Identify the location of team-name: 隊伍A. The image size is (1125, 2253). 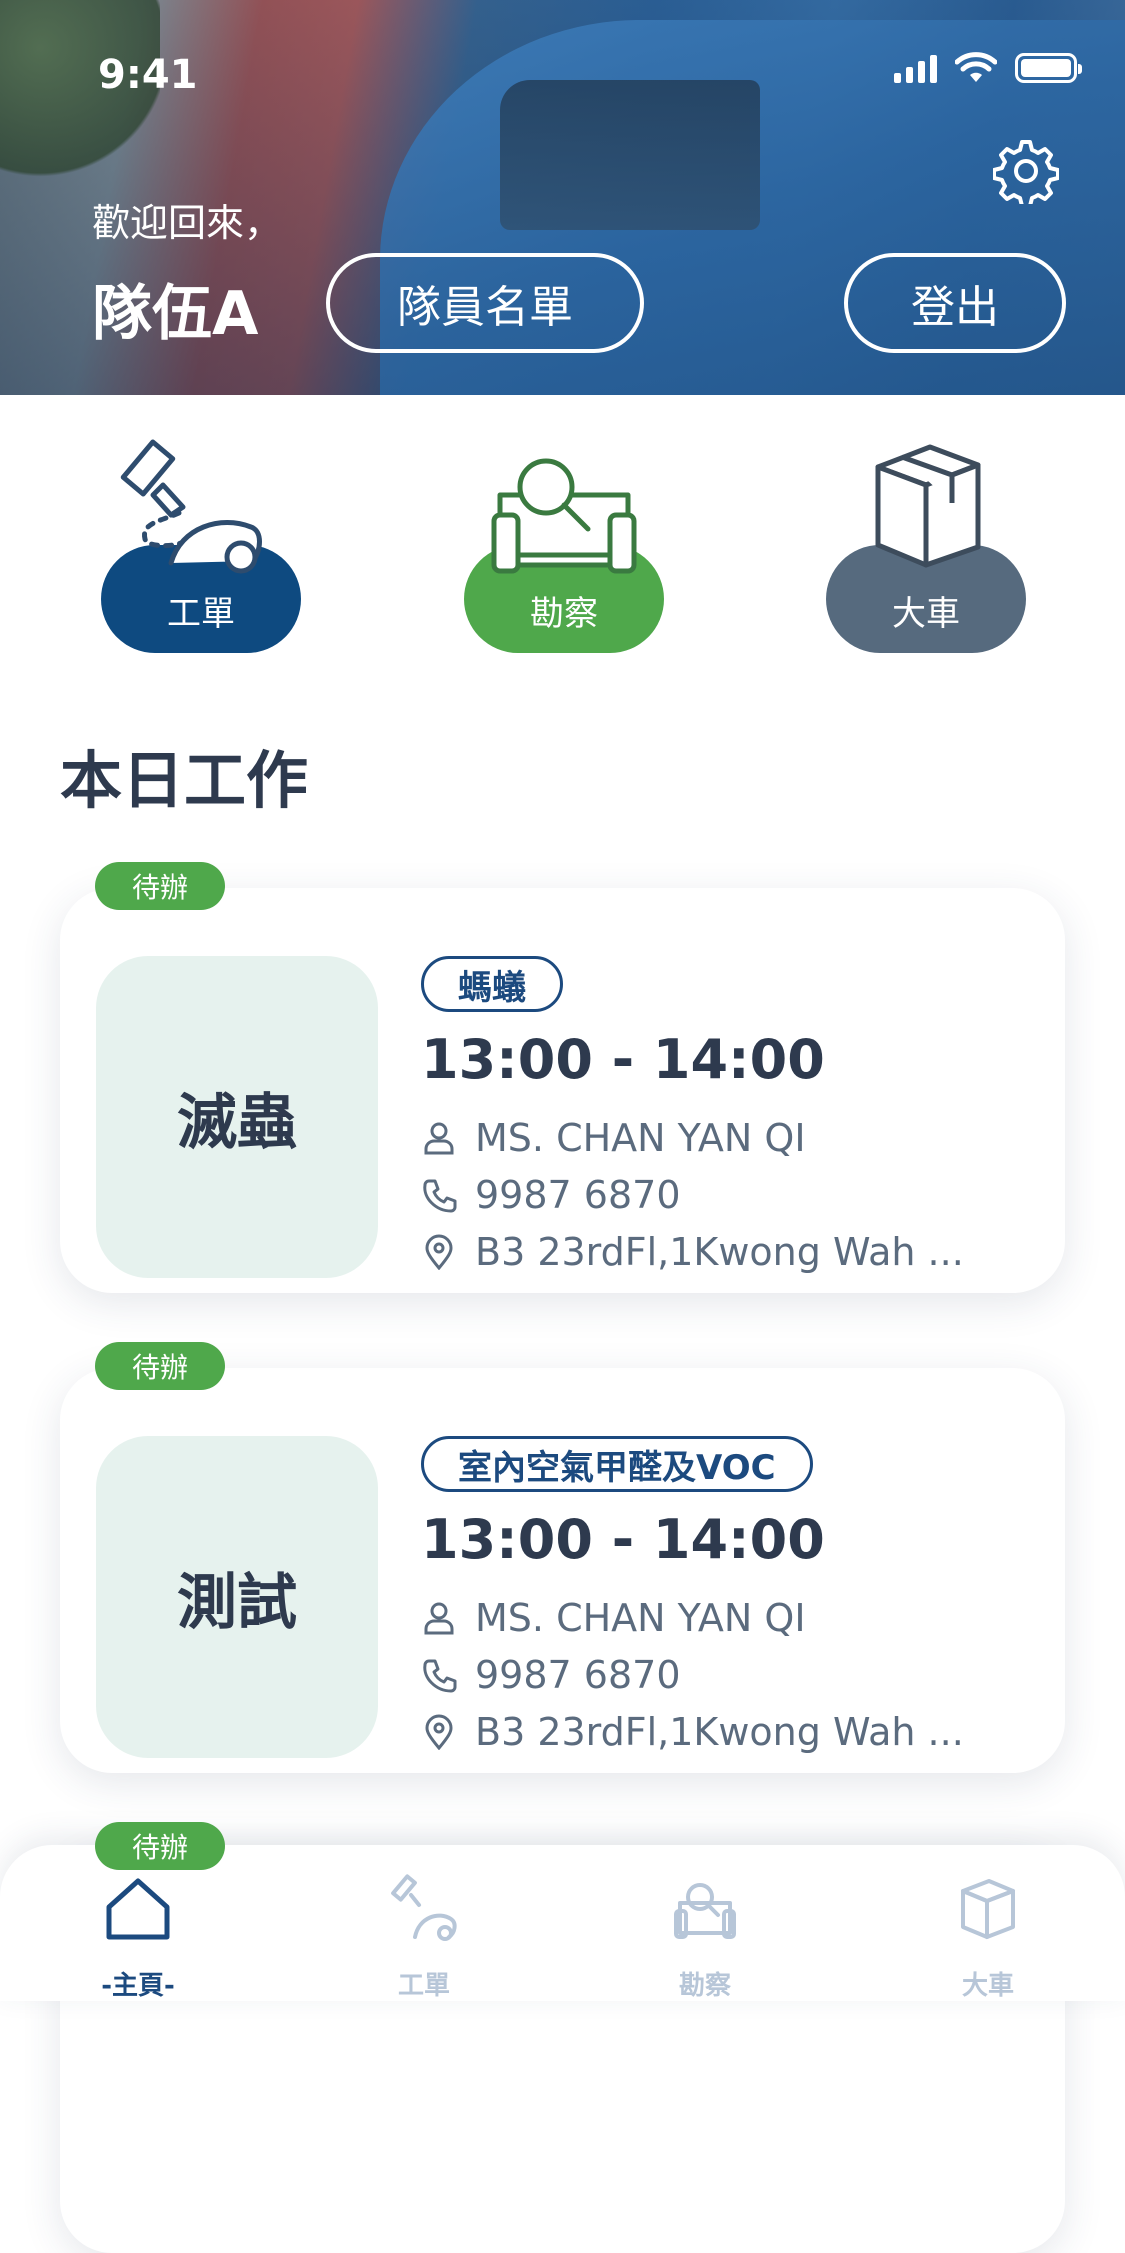
(175, 314).